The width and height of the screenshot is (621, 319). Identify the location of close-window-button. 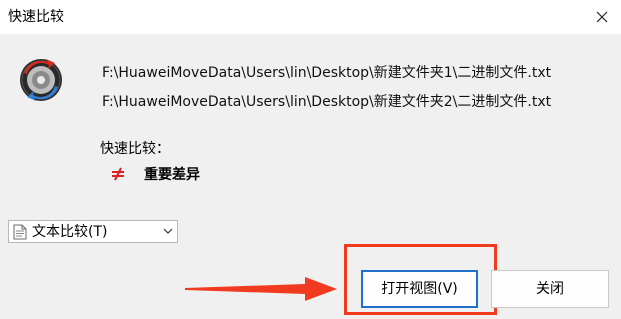
(602, 17).